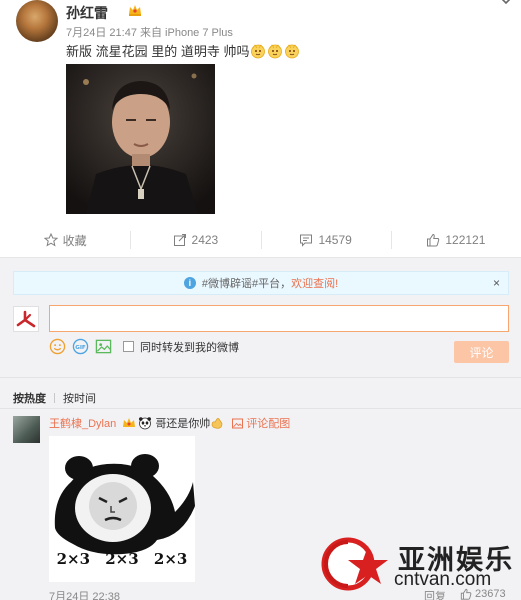 This screenshot has height=600, width=521. I want to click on selfie-image, so click(140, 139).